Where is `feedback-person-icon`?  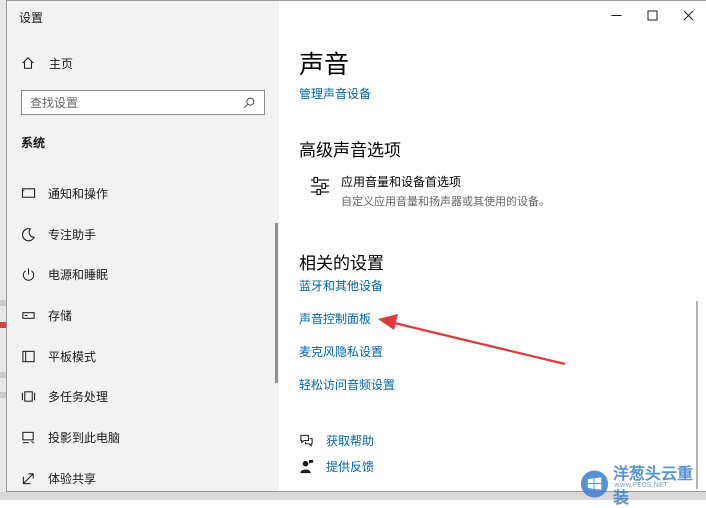 feedback-person-icon is located at coordinates (307, 466).